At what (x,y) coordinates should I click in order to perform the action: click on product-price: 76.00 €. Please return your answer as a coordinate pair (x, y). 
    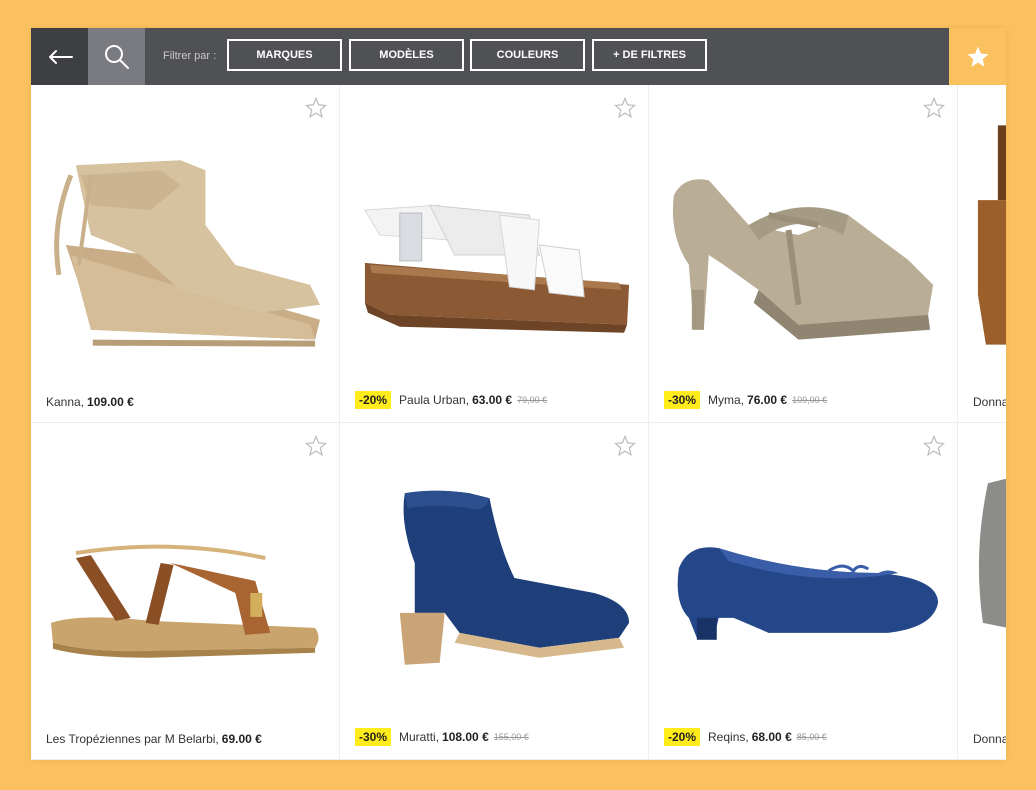
    Looking at the image, I should click on (767, 400).